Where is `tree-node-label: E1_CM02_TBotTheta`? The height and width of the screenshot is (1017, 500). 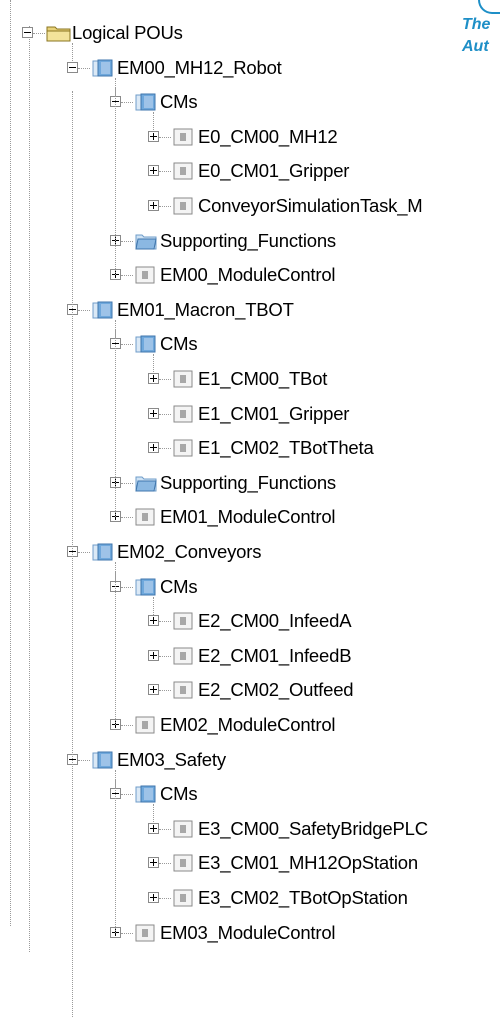 tree-node-label: E1_CM02_TBotTheta is located at coordinates (286, 448).